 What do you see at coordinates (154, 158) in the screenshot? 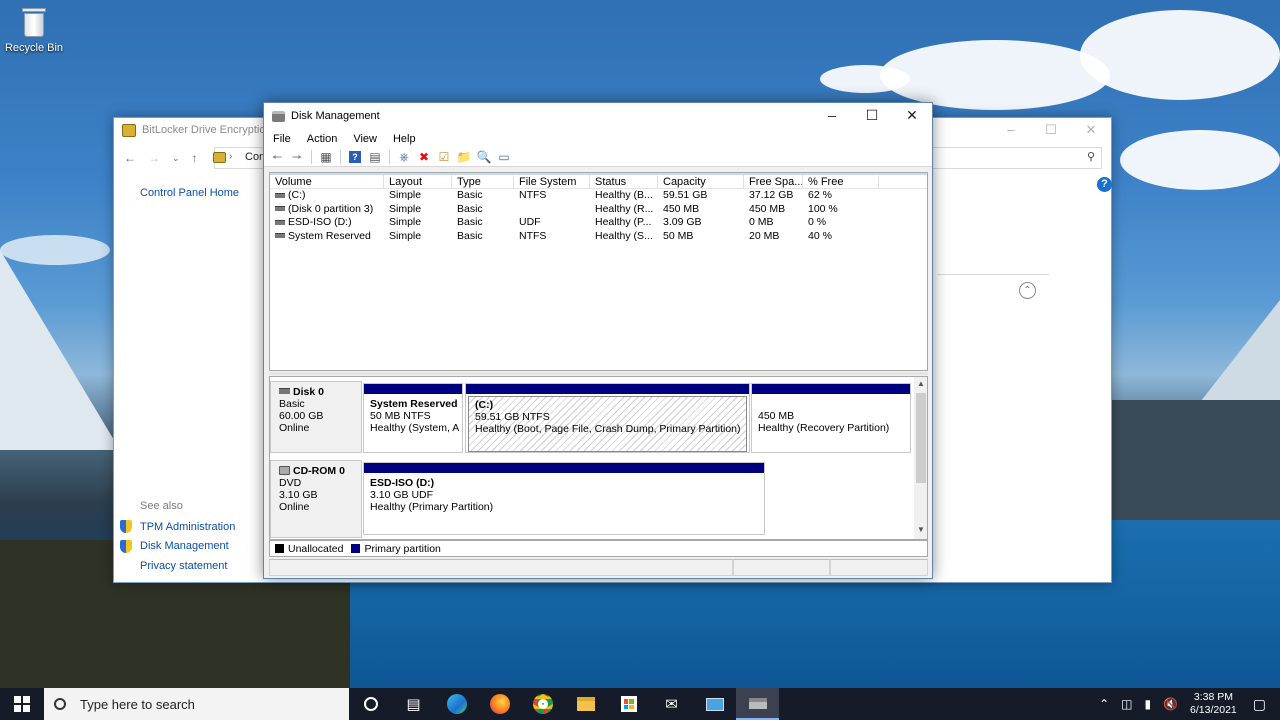
I see `forward-arrow-icon: →` at bounding box center [154, 158].